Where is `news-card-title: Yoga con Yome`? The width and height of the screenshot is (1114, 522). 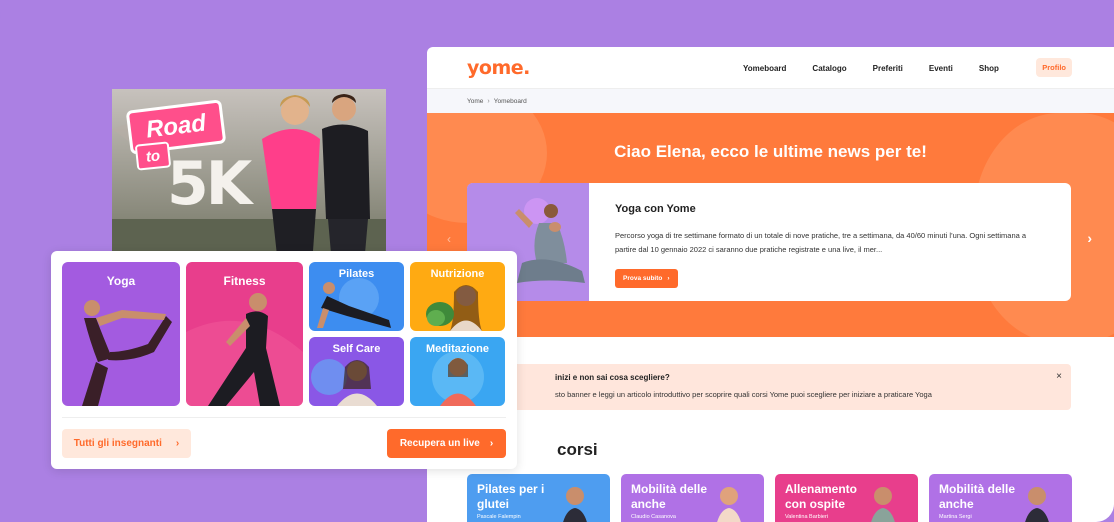
news-card-title: Yoga con Yome is located at coordinates (830, 209).